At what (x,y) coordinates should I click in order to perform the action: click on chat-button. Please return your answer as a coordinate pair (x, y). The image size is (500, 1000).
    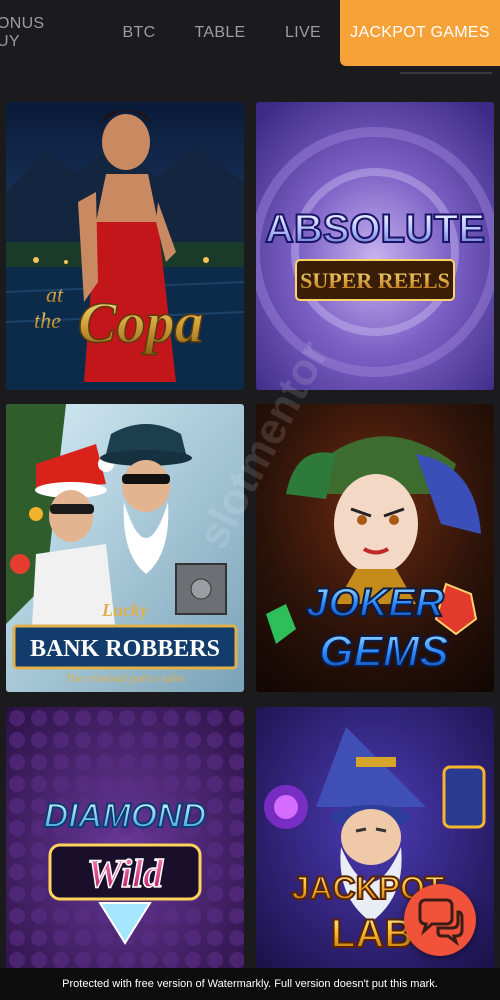
    Looking at the image, I should click on (440, 920).